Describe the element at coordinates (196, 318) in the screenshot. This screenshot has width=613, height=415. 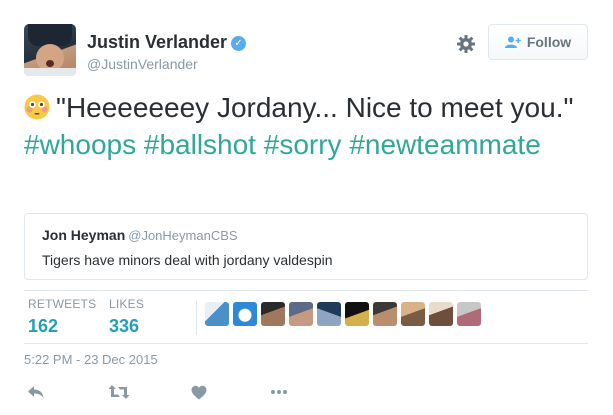
I see `stats-divider` at that location.